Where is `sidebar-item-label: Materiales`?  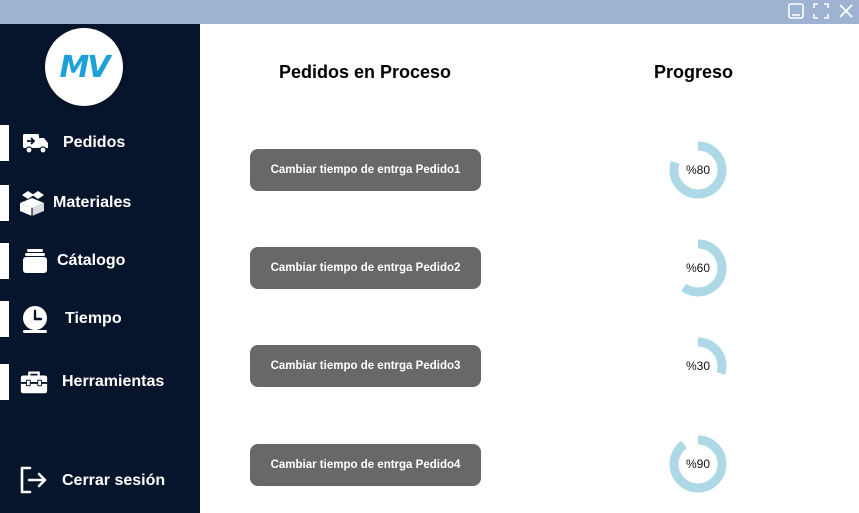 sidebar-item-label: Materiales is located at coordinates (92, 202).